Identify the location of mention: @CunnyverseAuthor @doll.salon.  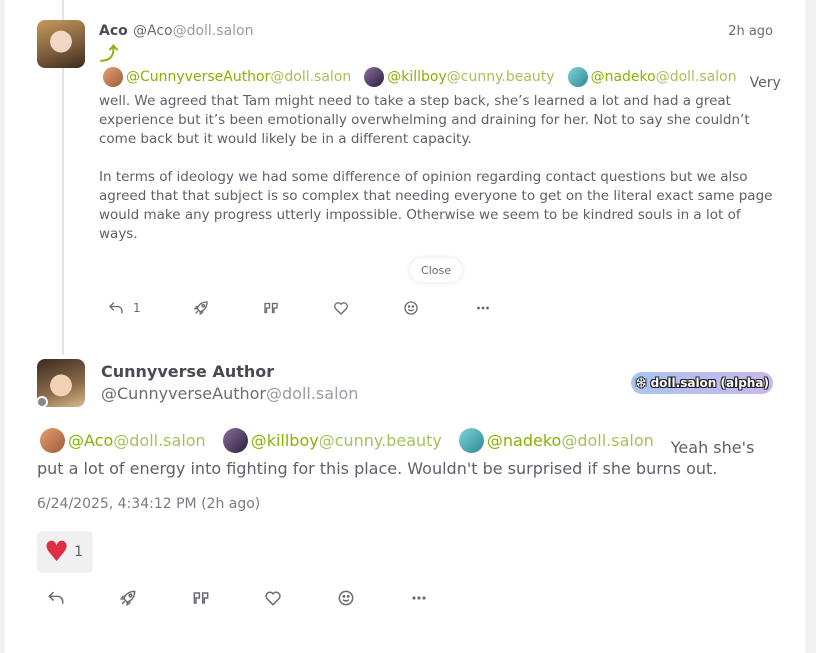
(227, 77).